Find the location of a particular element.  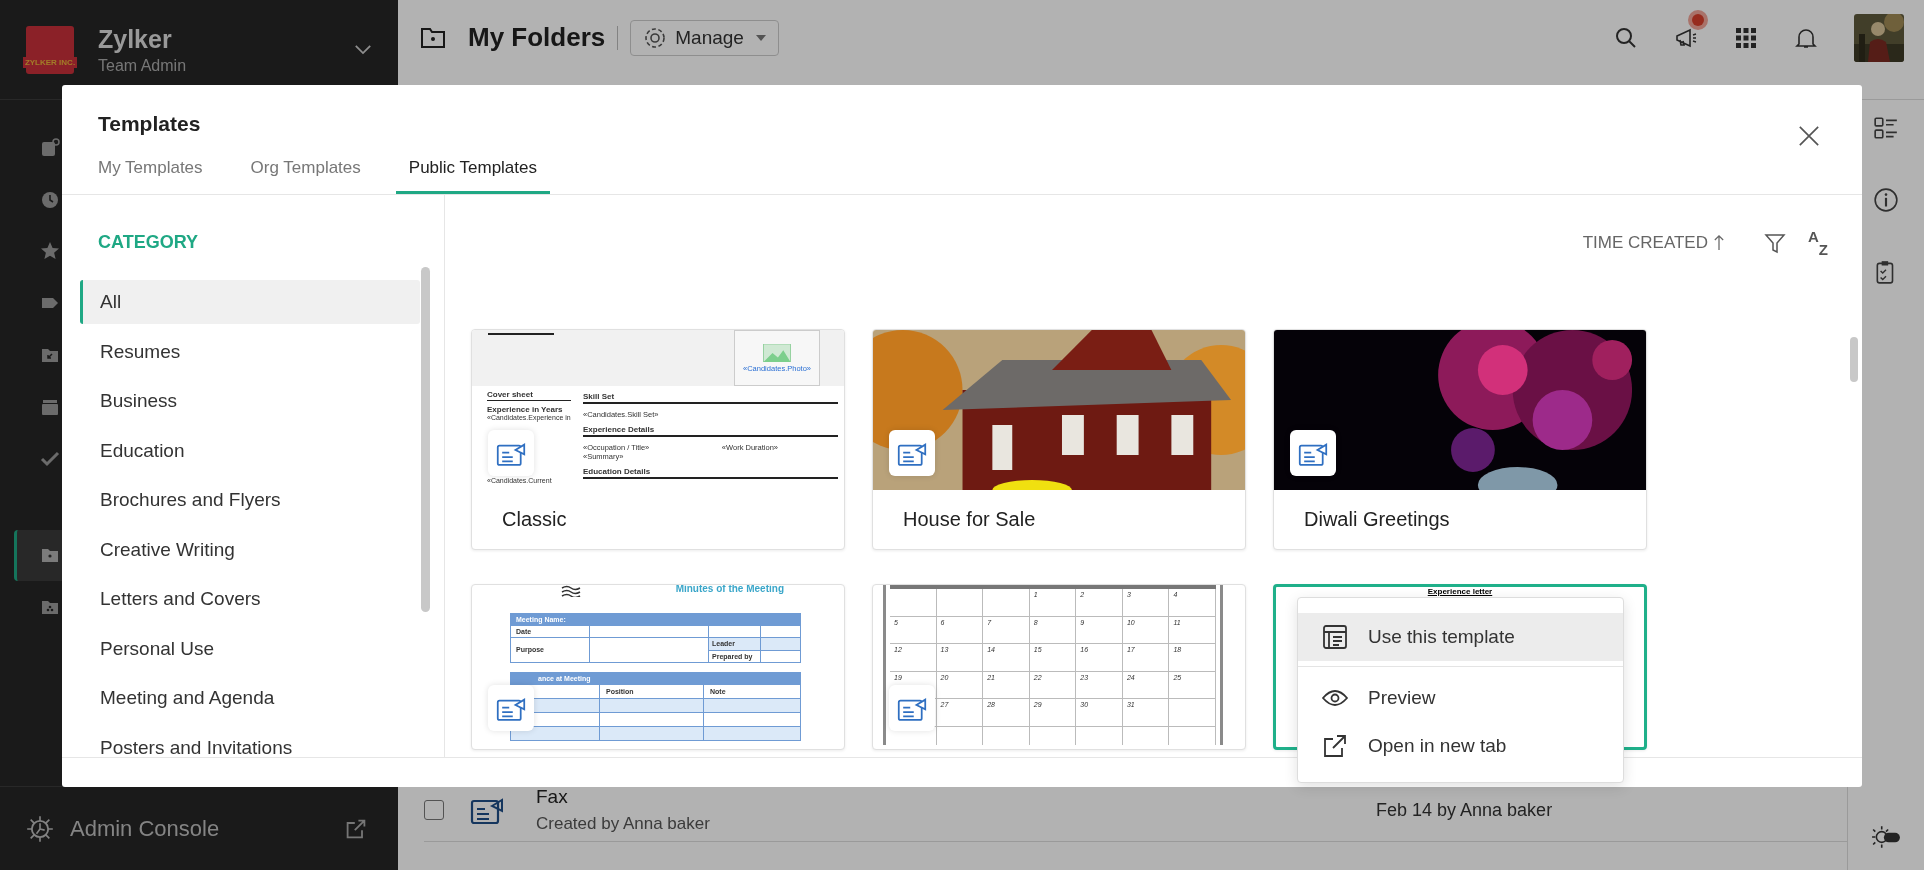

template-name: Diwali Greetings is located at coordinates (1377, 519).